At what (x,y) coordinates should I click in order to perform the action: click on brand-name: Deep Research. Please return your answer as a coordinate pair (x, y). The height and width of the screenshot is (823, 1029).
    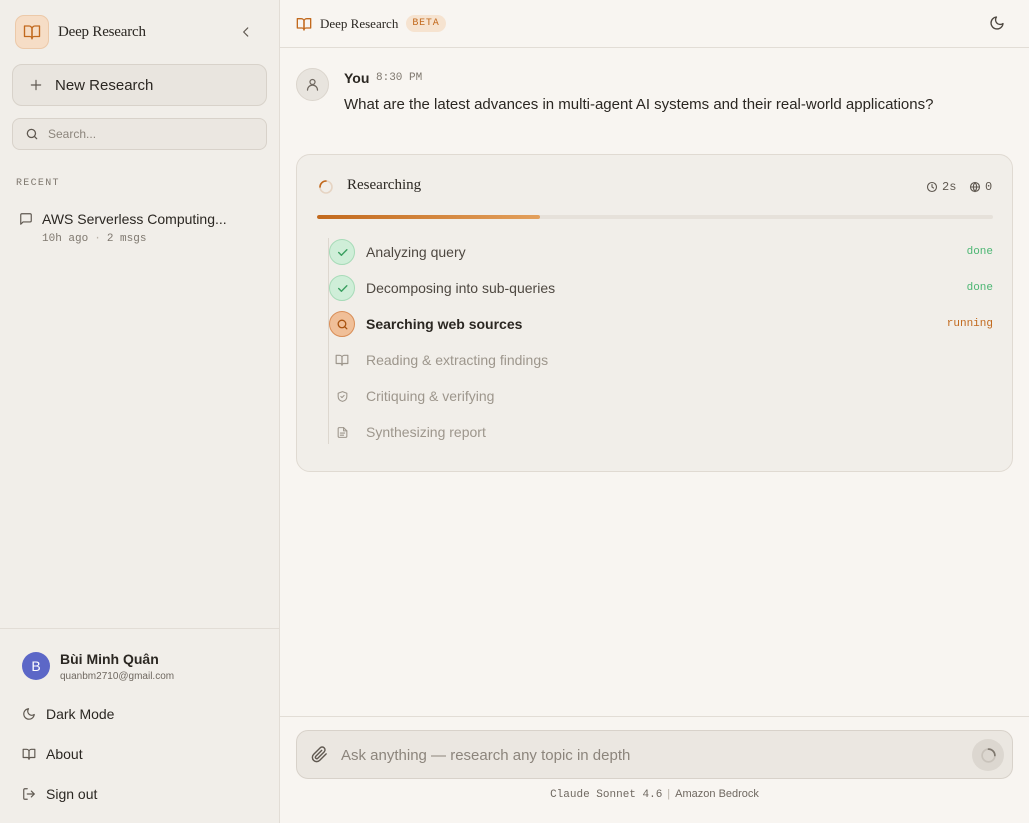
    Looking at the image, I should click on (102, 31).